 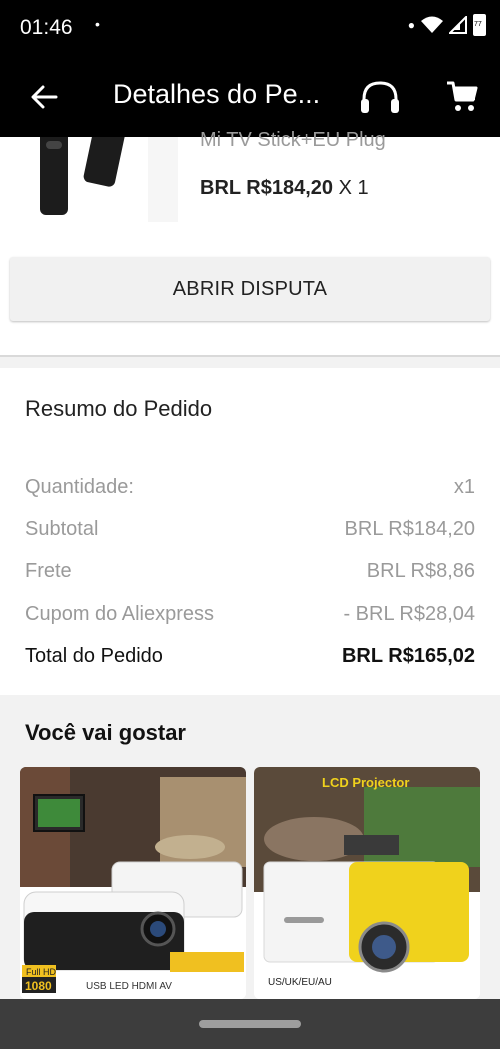 I want to click on home-gesture-handle, so click(x=250, y=1024).